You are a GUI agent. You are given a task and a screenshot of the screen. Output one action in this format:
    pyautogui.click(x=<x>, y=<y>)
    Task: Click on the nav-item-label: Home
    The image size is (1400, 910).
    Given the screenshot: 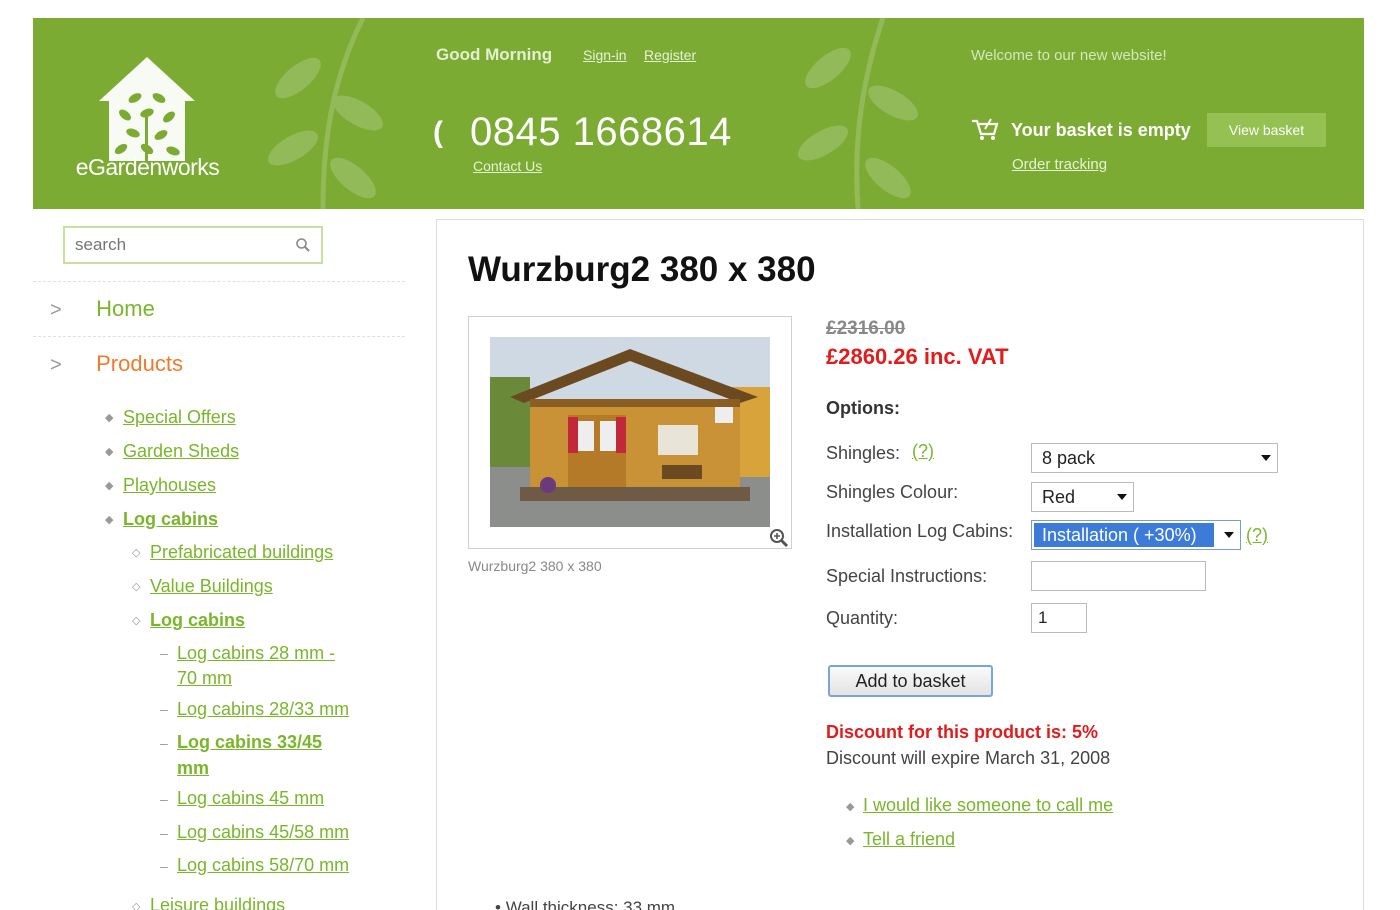 What is the action you would take?
    pyautogui.click(x=125, y=308)
    